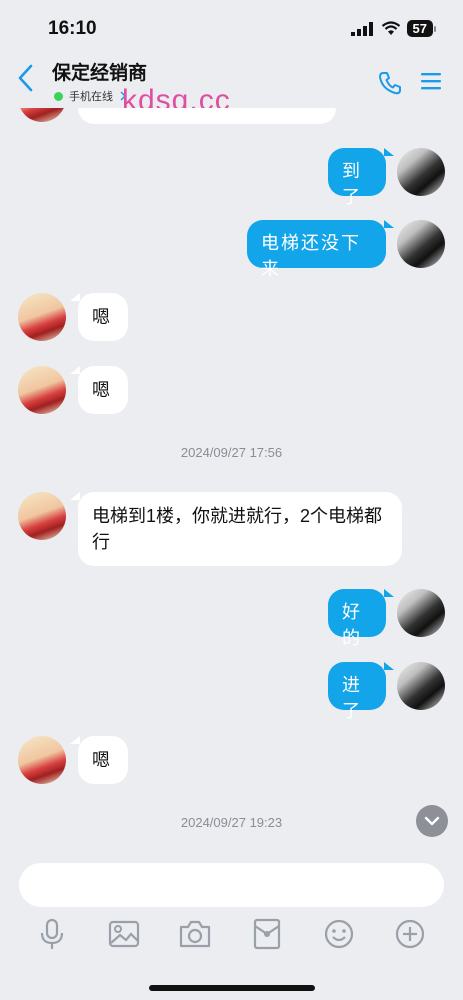  What do you see at coordinates (231, 452) in the screenshot?
I see `timestamp: 2024/09/27 17:56` at bounding box center [231, 452].